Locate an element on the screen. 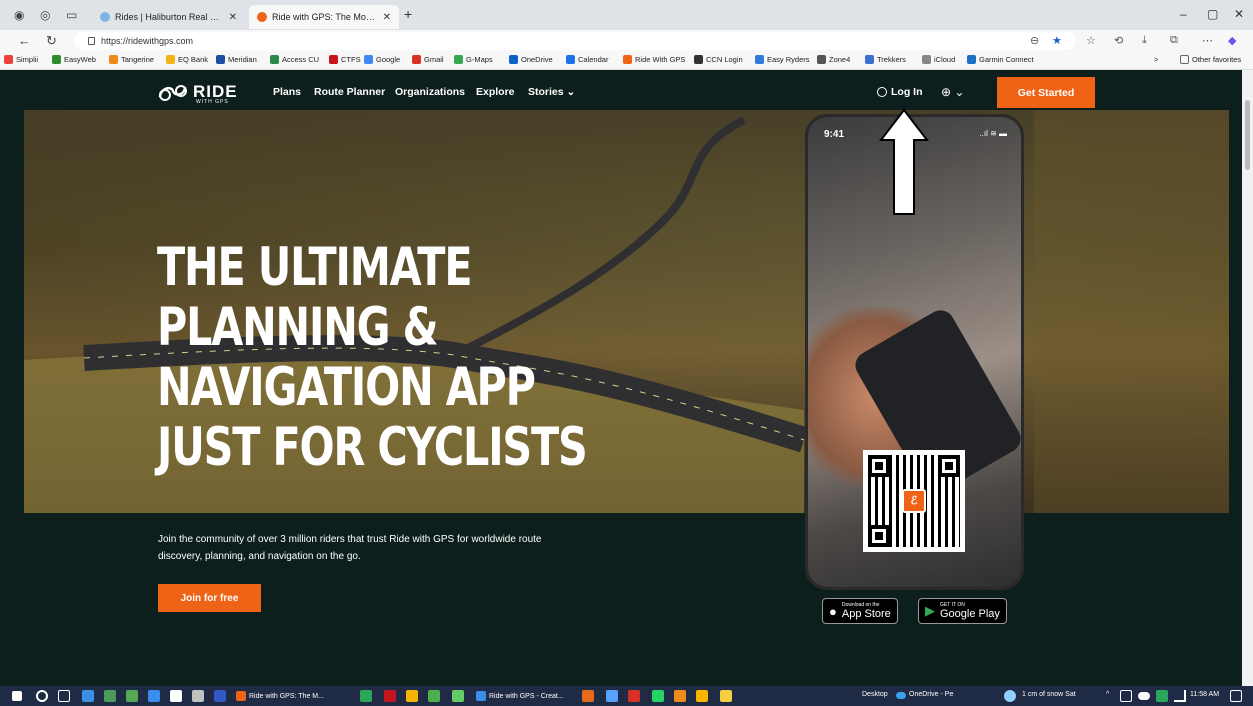 The width and height of the screenshot is (1253, 706). login-link: Log In is located at coordinates (900, 92).